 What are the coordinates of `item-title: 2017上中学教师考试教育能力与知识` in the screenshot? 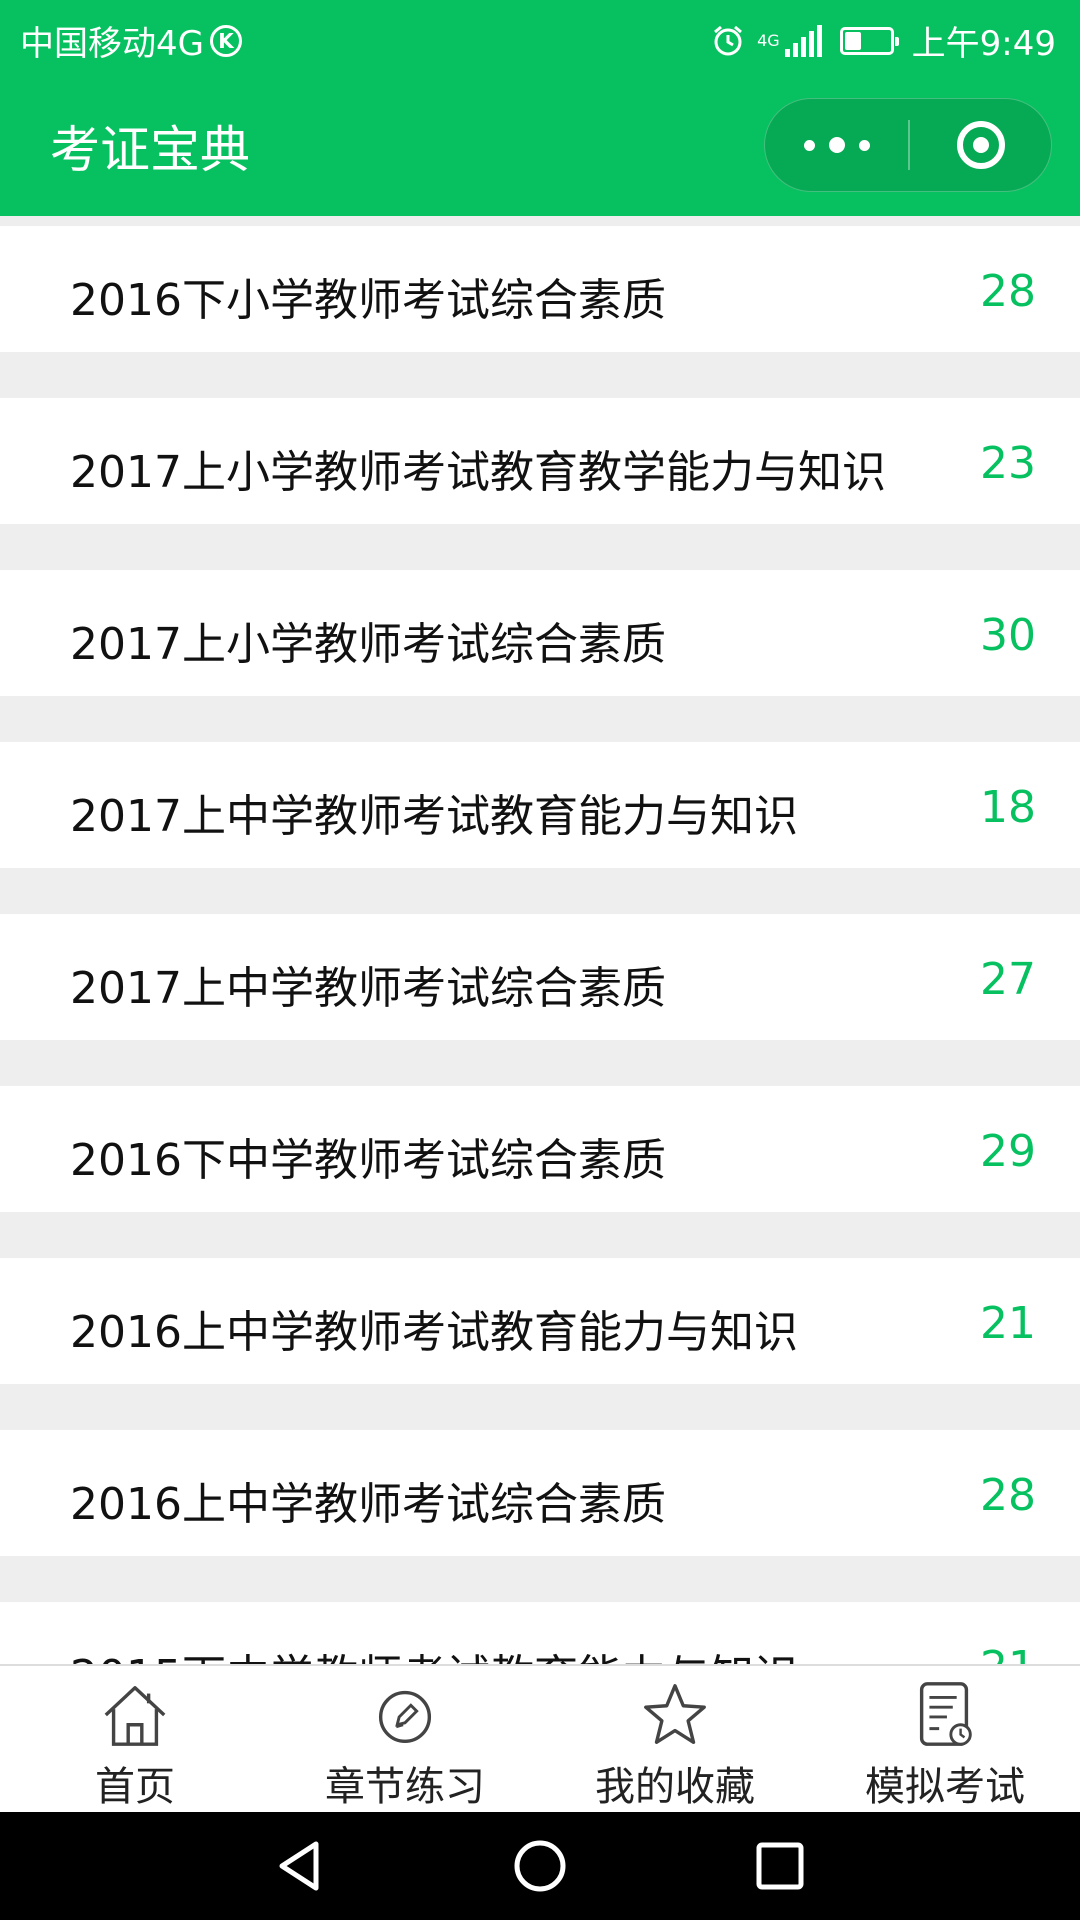 It's located at (434, 816).